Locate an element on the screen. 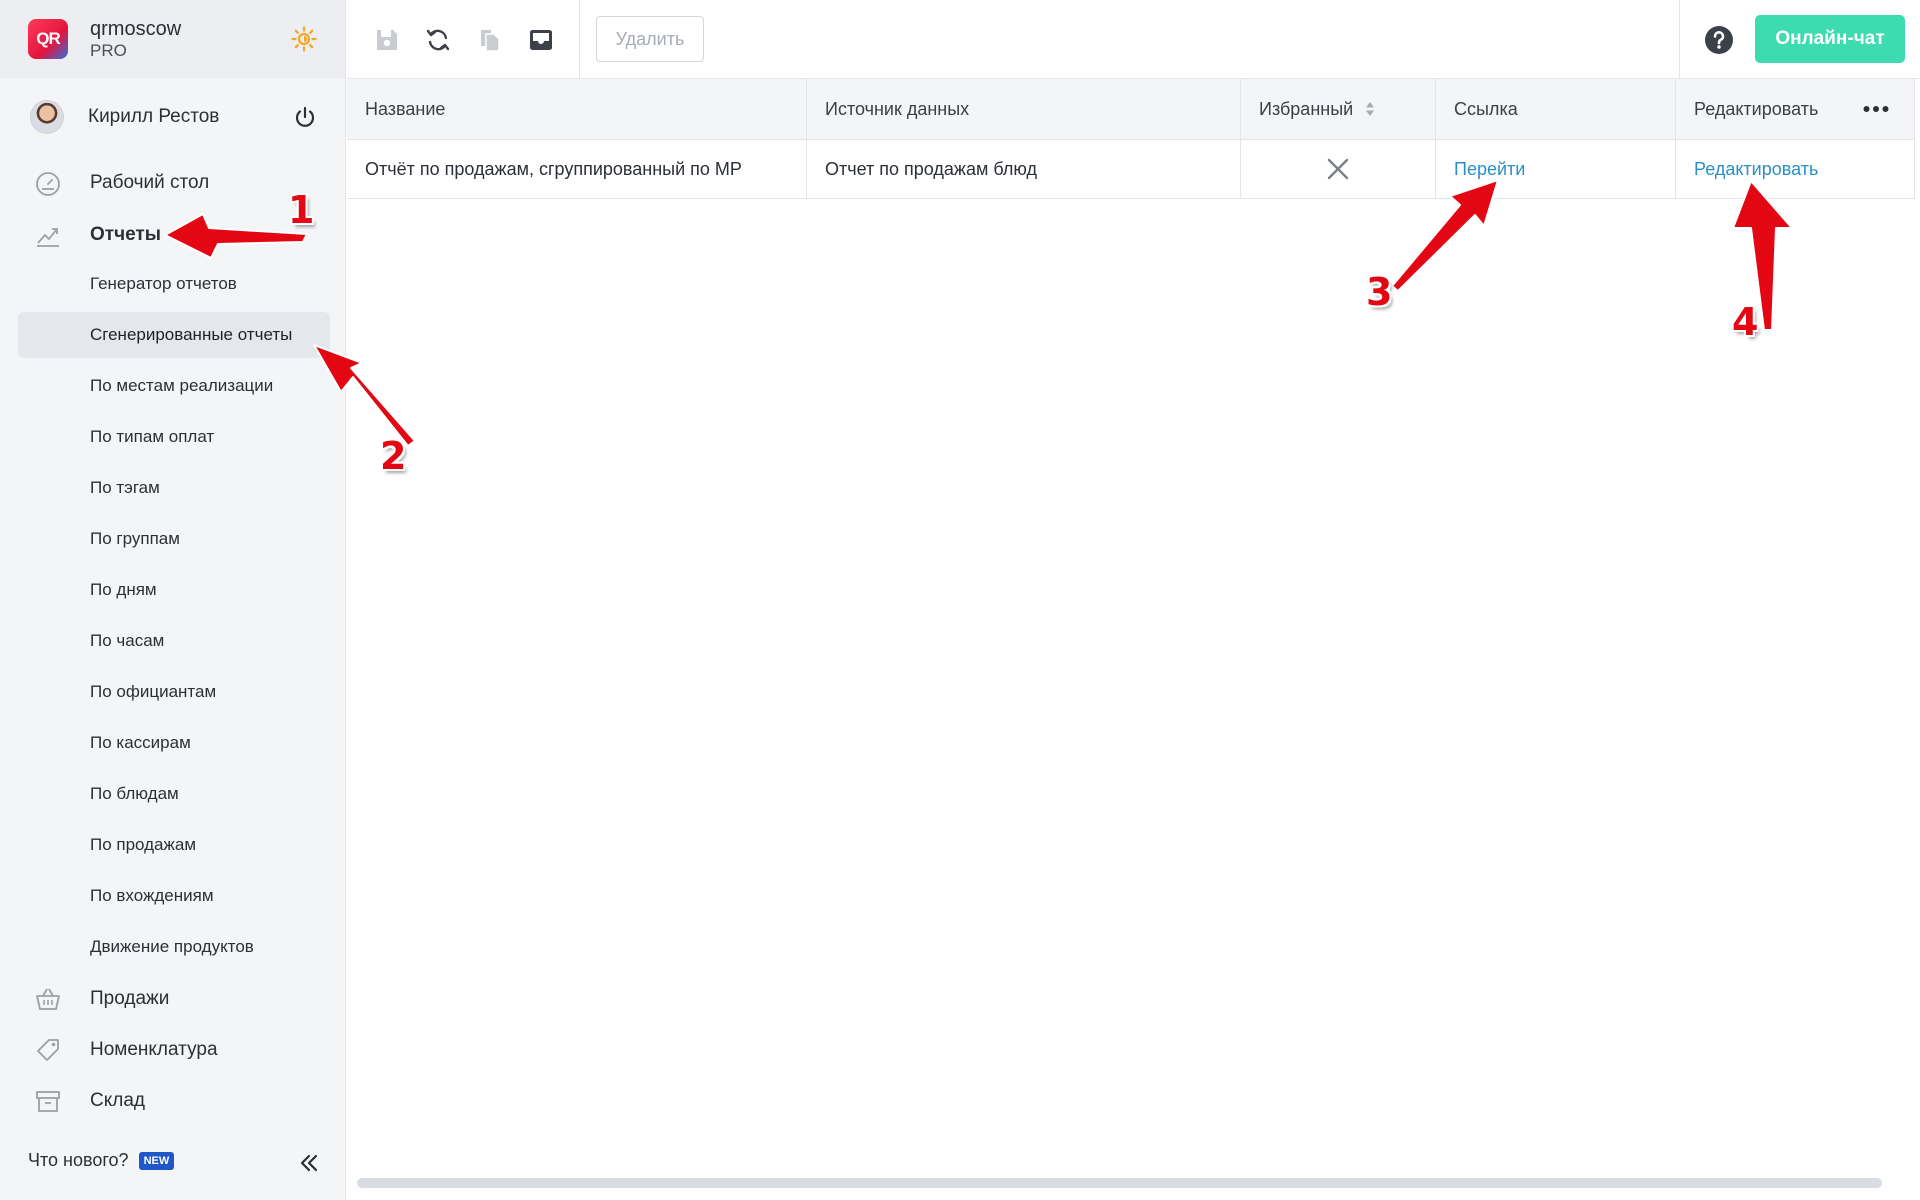  help-icon is located at coordinates (1719, 40).